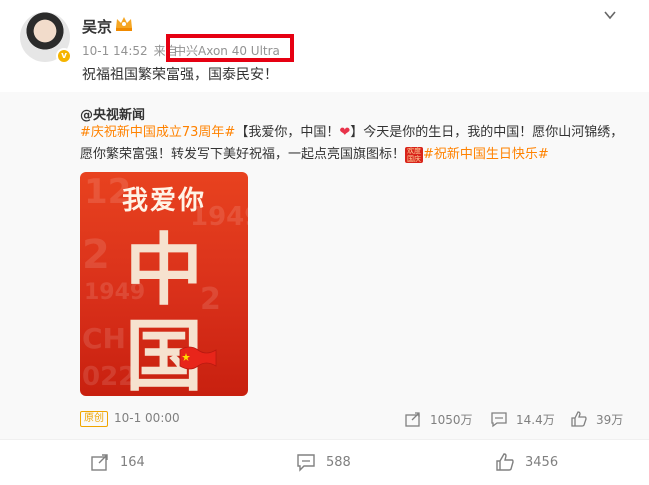 This screenshot has width=649, height=485. Describe the element at coordinates (164, 284) in the screenshot. I see `poster-image: 12 1949 2 1949 2 CH 022 我爱你 中 国` at that location.